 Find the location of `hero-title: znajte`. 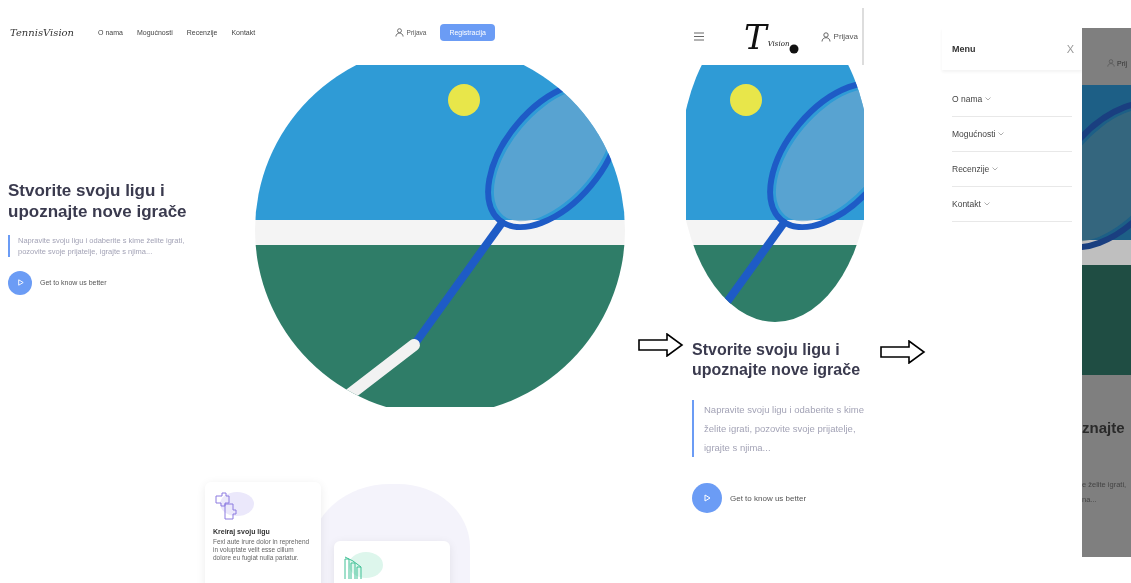

hero-title: znajte is located at coordinates (1104, 427).